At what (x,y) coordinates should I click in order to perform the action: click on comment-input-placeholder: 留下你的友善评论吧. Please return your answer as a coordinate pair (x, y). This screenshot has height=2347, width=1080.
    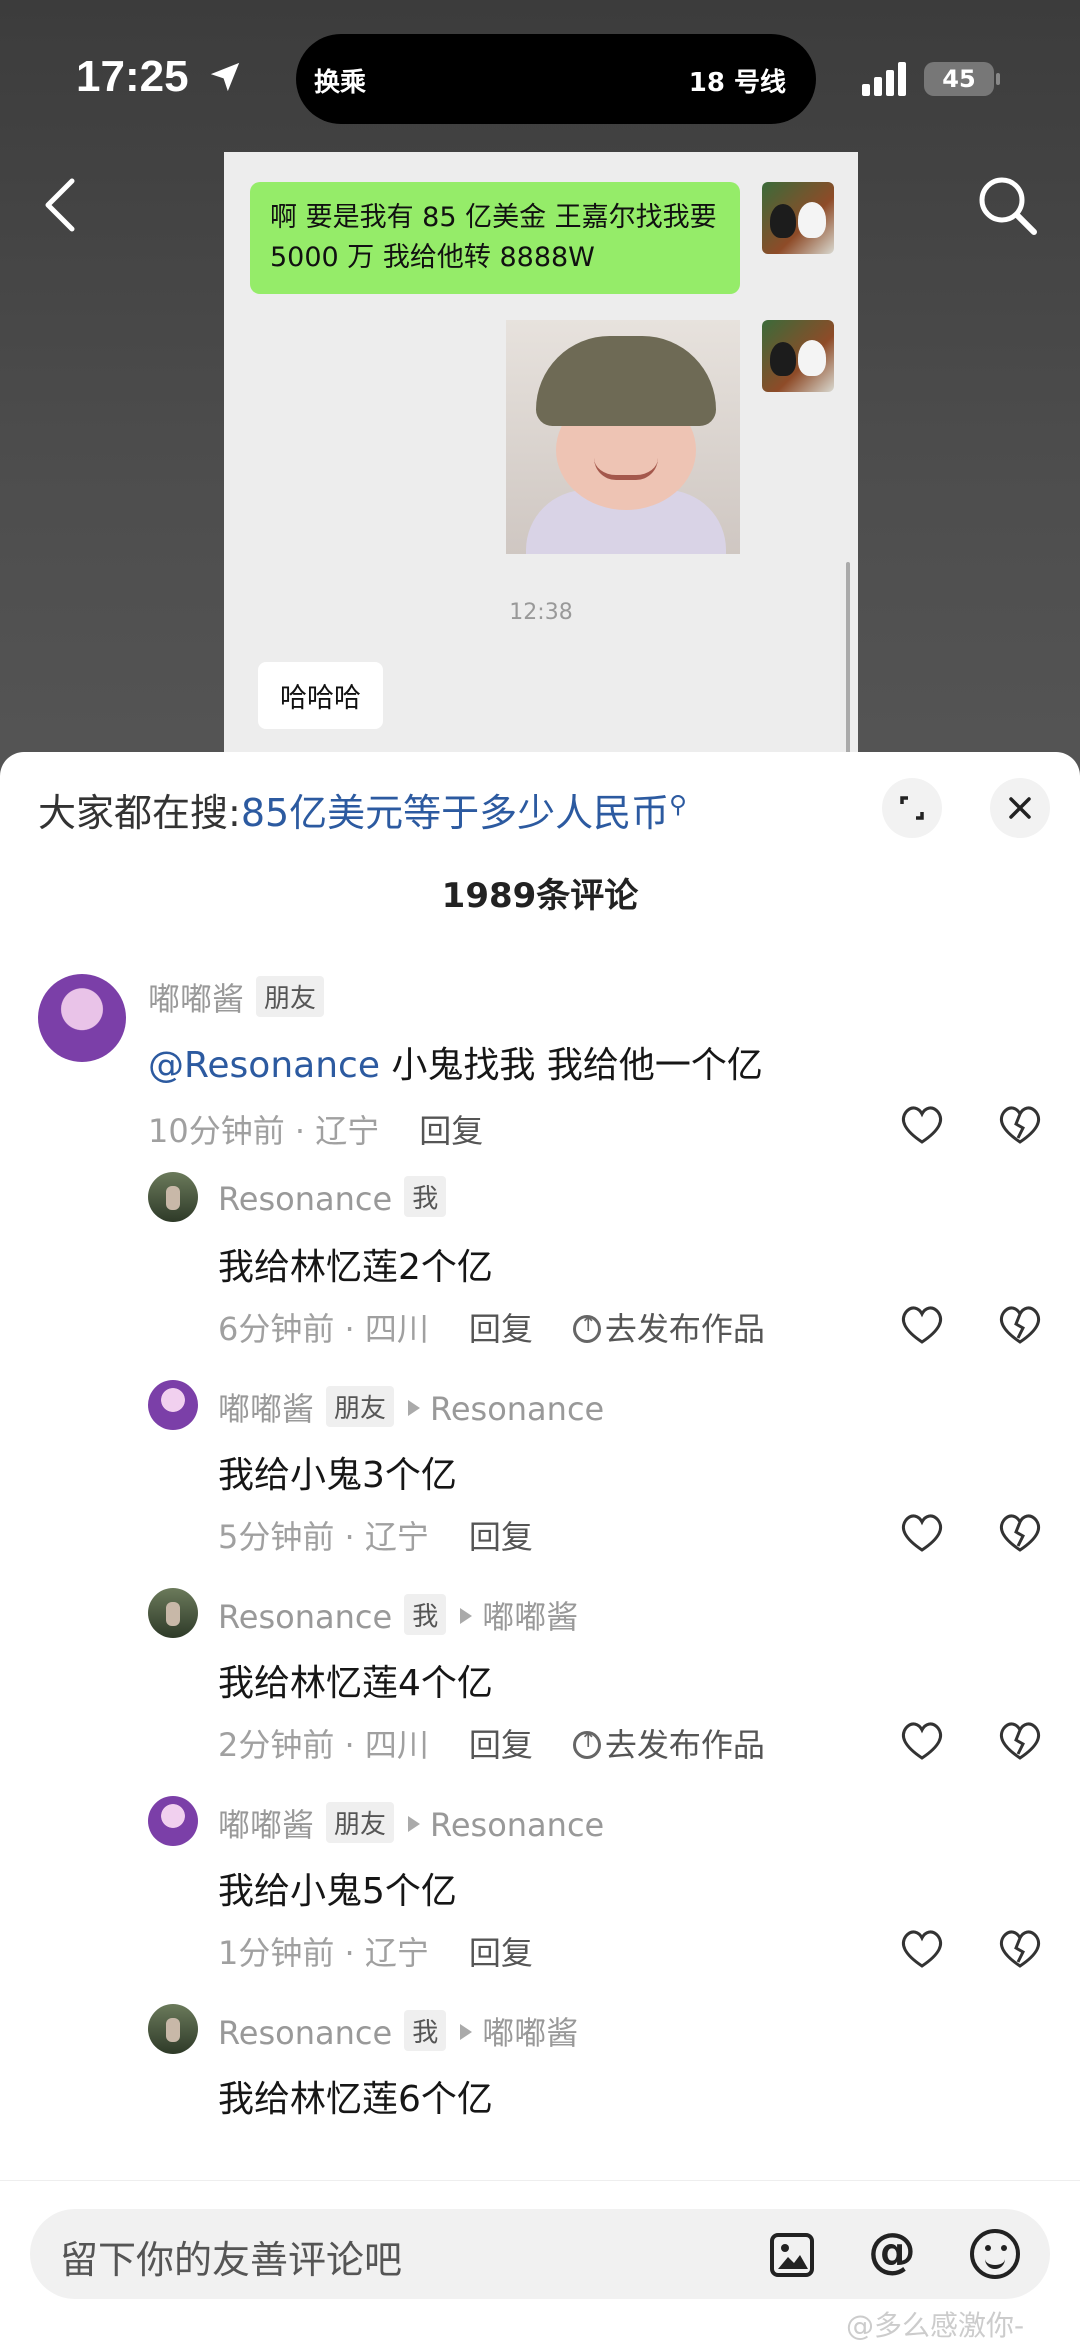
    Looking at the image, I should click on (231, 2260).